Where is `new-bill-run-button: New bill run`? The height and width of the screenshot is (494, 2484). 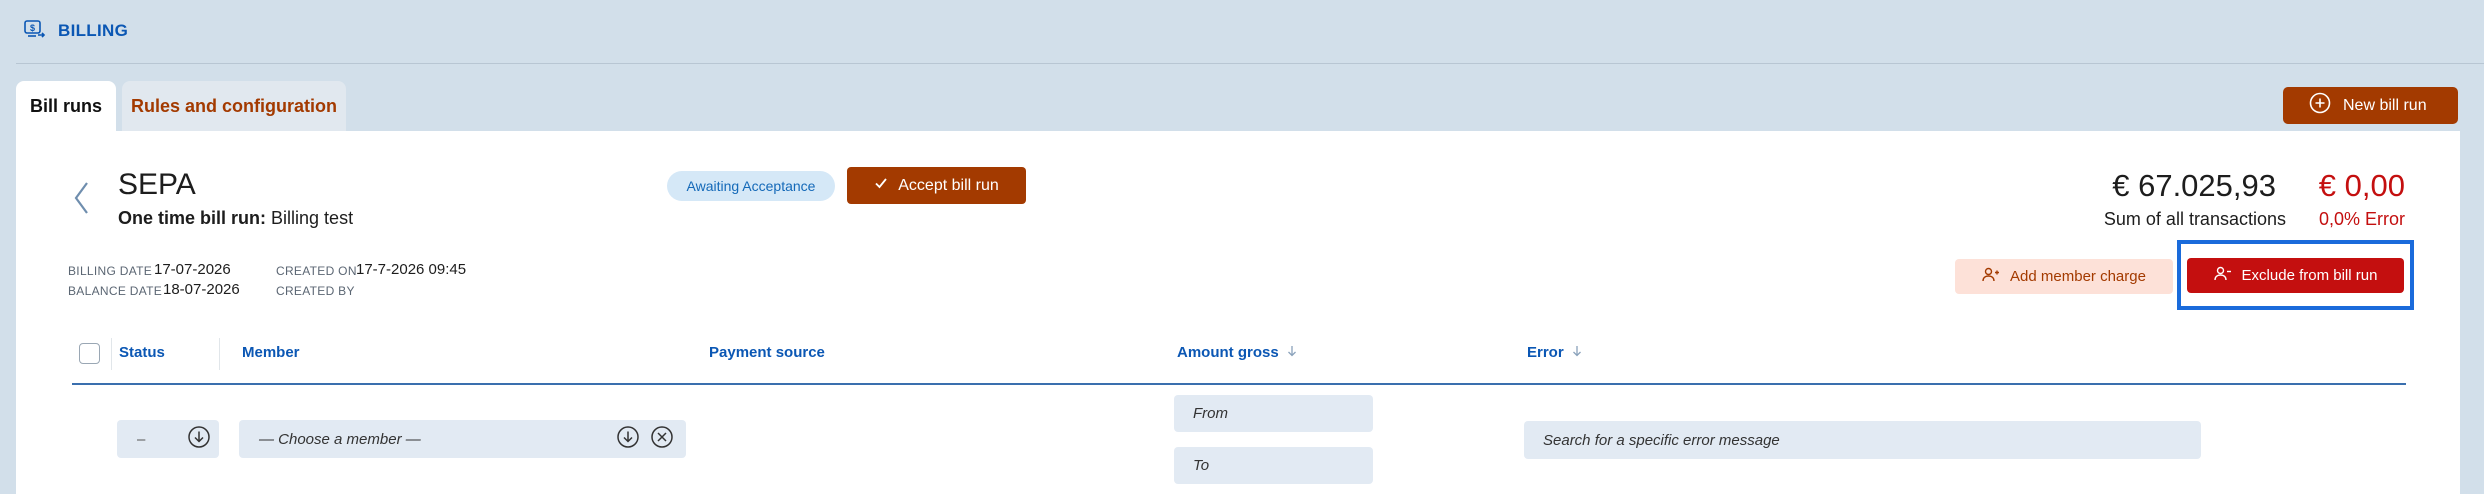 new-bill-run-button: New bill run is located at coordinates (2370, 105).